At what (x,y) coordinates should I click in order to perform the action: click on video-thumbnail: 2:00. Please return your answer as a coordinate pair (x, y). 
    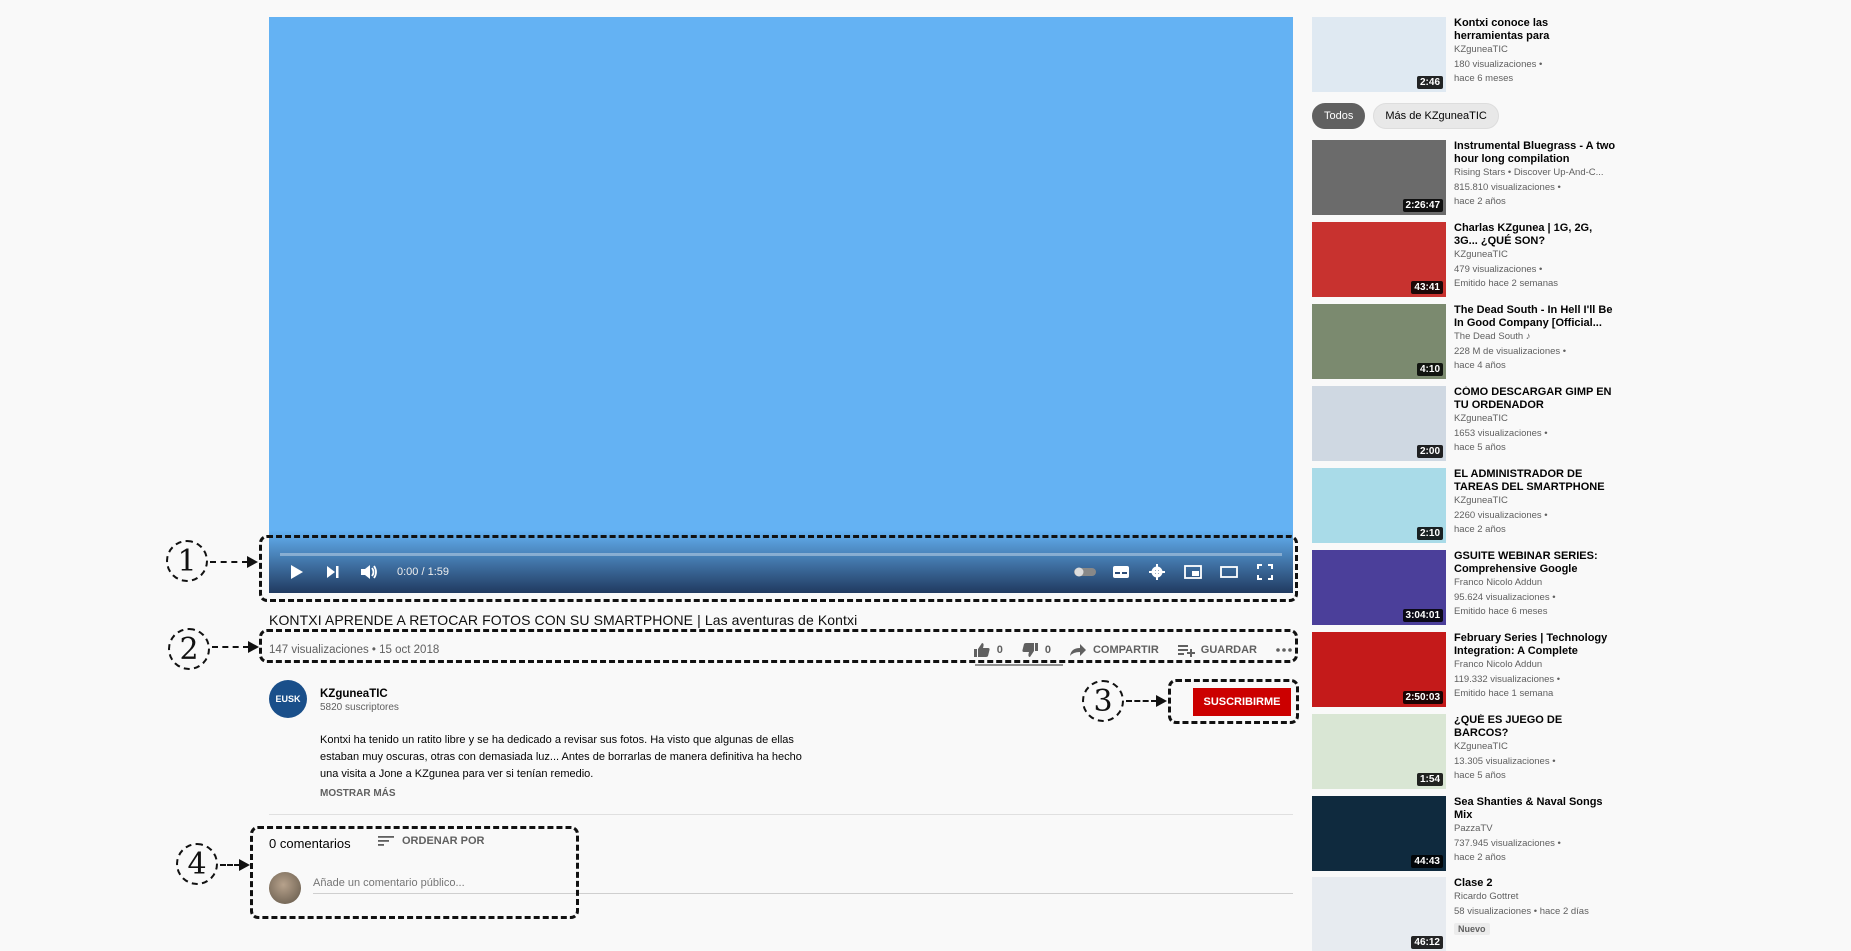
    Looking at the image, I should click on (1379, 423).